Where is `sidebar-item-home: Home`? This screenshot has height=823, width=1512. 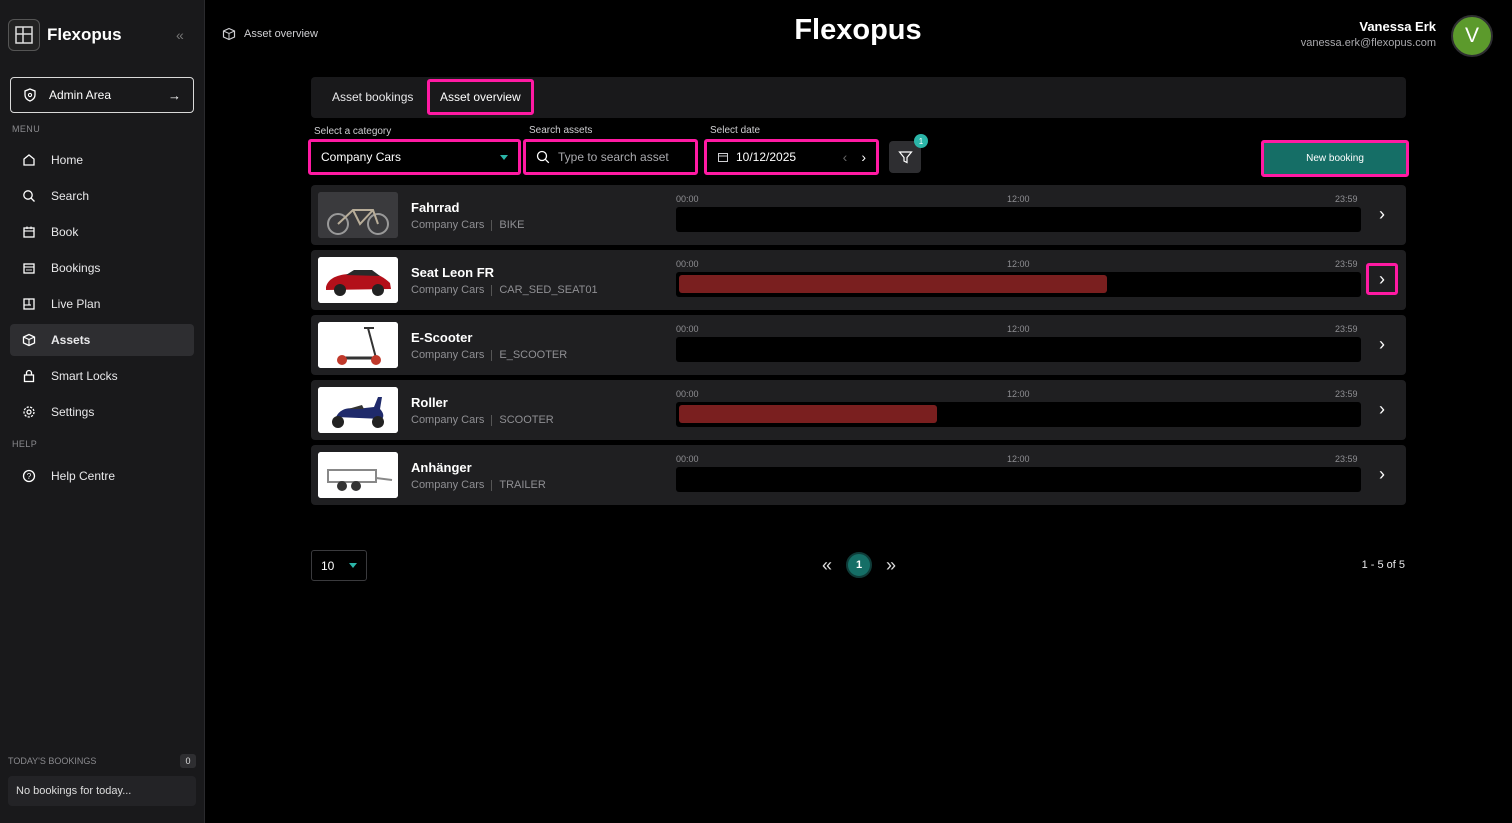
sidebar-item-home: Home is located at coordinates (102, 160).